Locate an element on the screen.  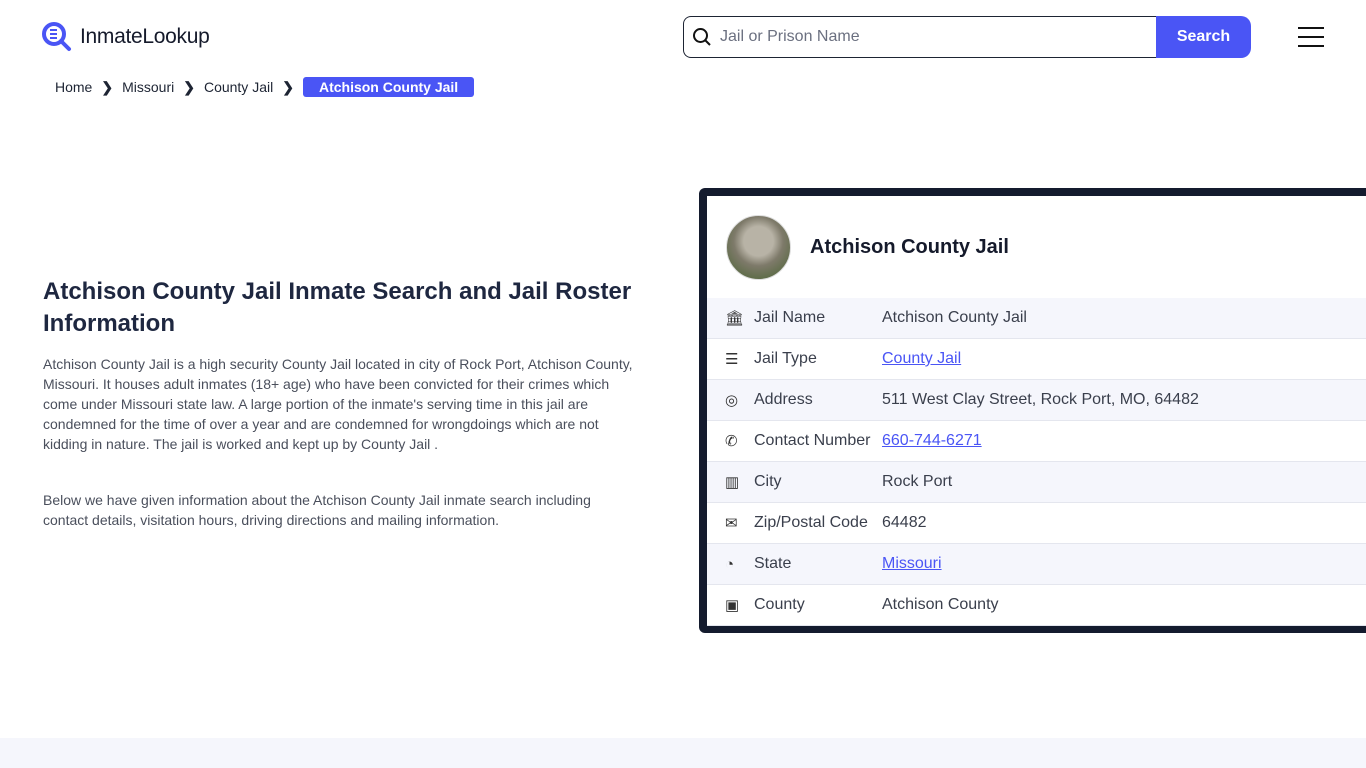
breadcrumb-current: Atchison County Jail is located at coordinates (388, 87).